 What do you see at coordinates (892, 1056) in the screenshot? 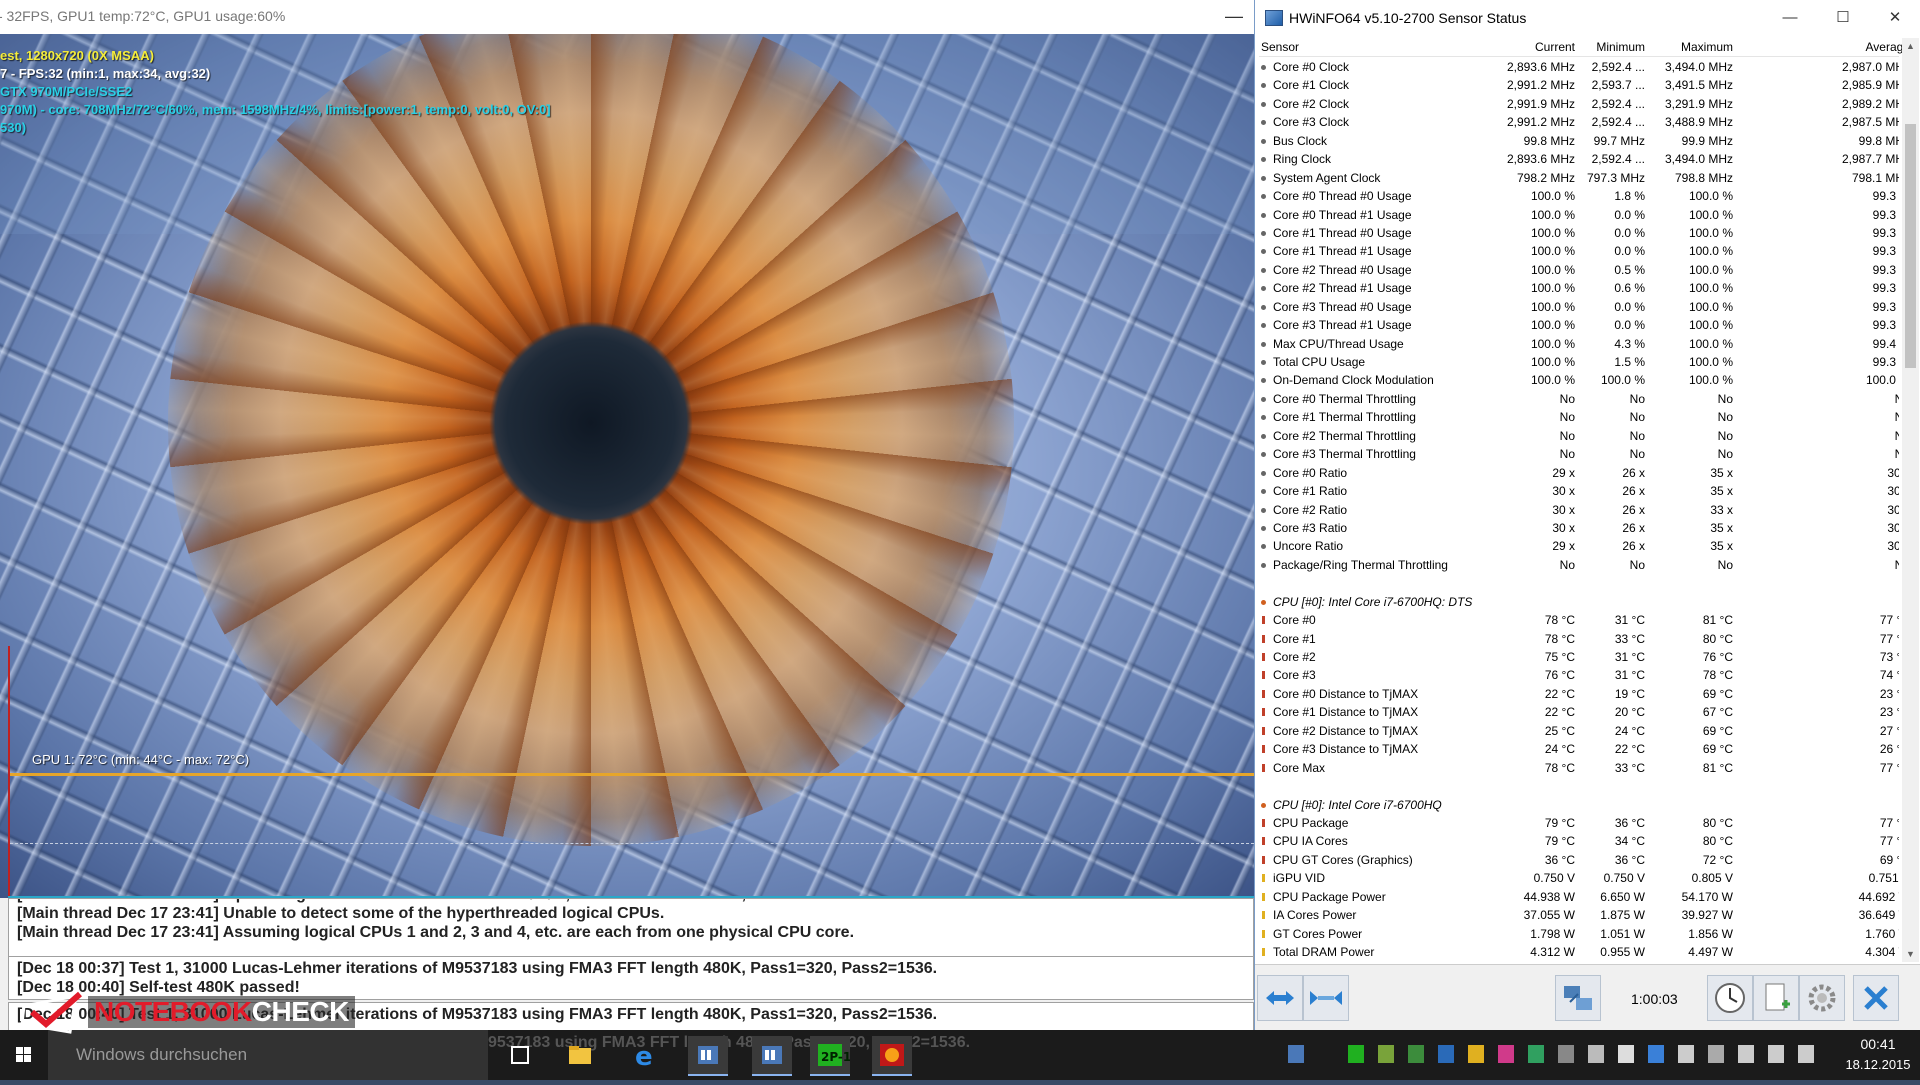
I see `furmark-taskbar-icon` at bounding box center [892, 1056].